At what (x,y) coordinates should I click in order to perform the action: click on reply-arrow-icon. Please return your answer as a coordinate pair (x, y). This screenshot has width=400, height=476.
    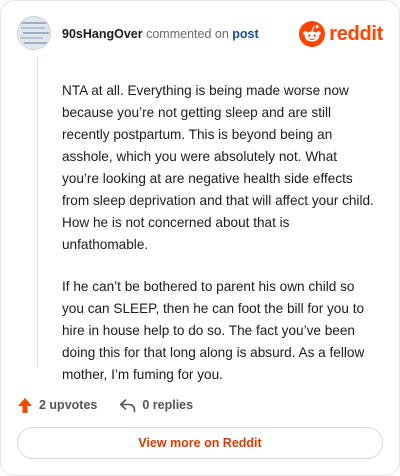
    Looking at the image, I should click on (128, 405).